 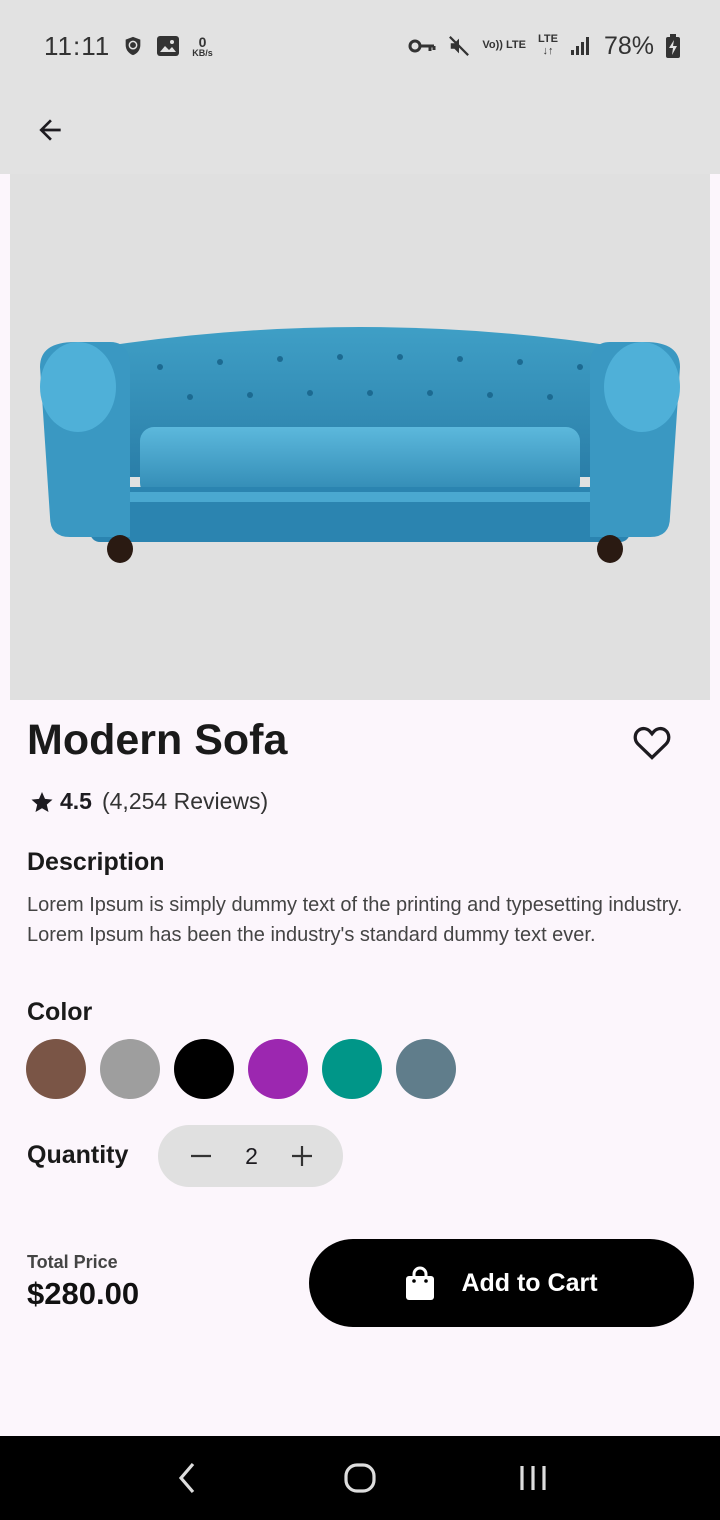 I want to click on recents-icon, so click(x=533, y=1478).